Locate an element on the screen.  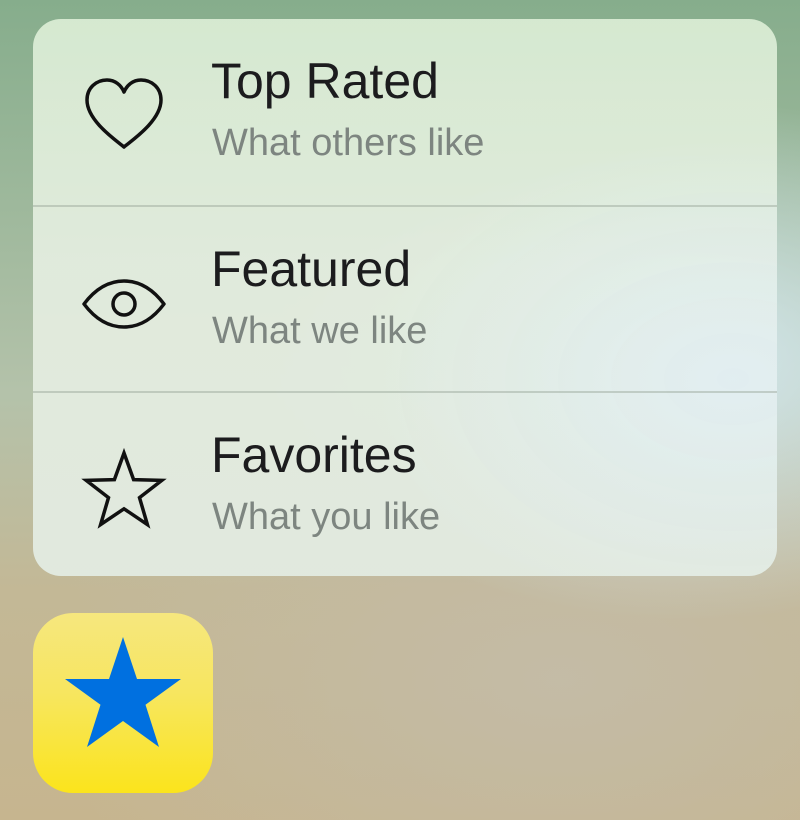
quick-action-title: Featured is located at coordinates (311, 269).